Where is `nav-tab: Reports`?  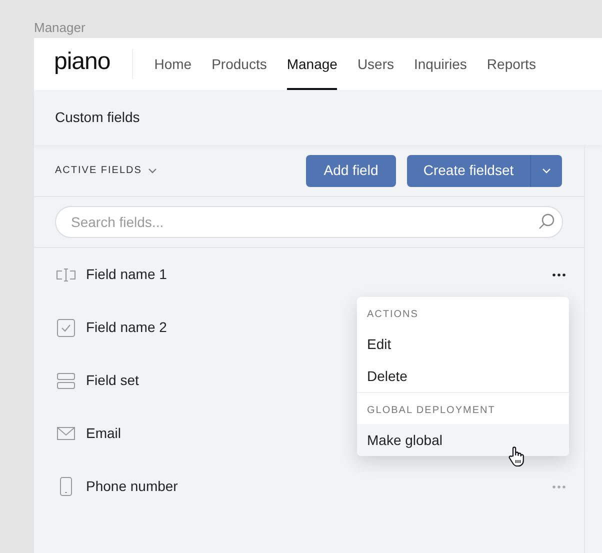
nav-tab: Reports is located at coordinates (511, 64).